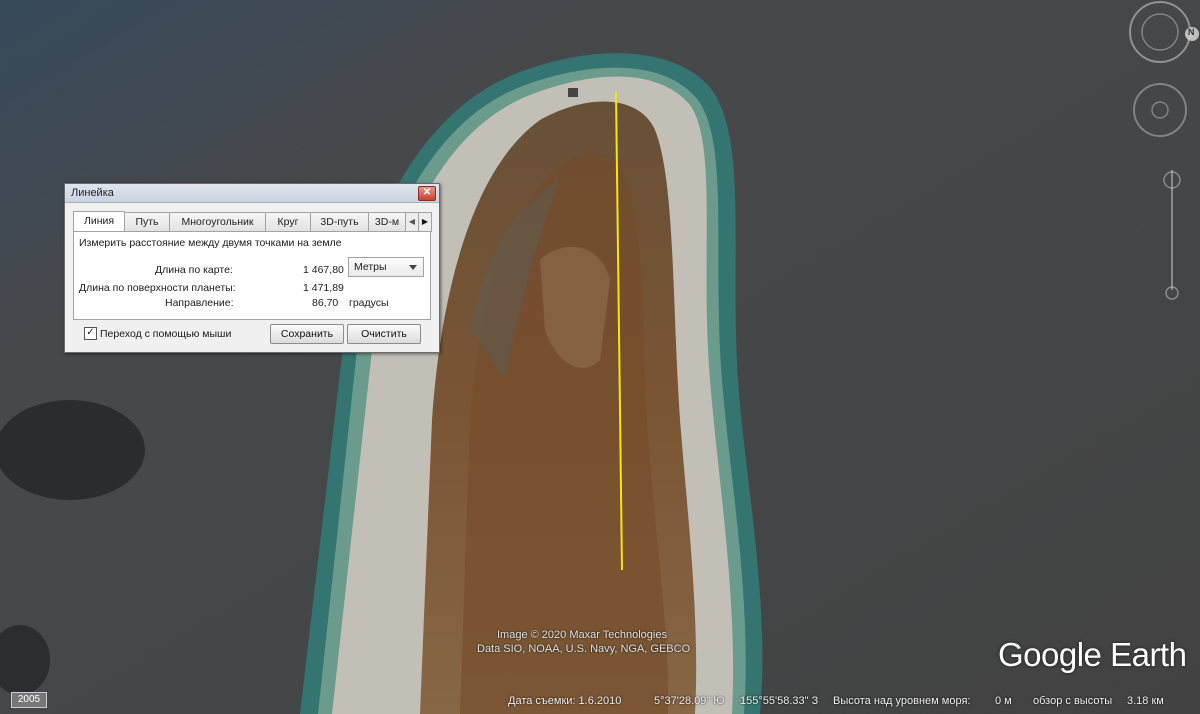 This screenshot has height=714, width=1200. What do you see at coordinates (323, 288) in the screenshot?
I see `surface-length-value: 1 471,89` at bounding box center [323, 288].